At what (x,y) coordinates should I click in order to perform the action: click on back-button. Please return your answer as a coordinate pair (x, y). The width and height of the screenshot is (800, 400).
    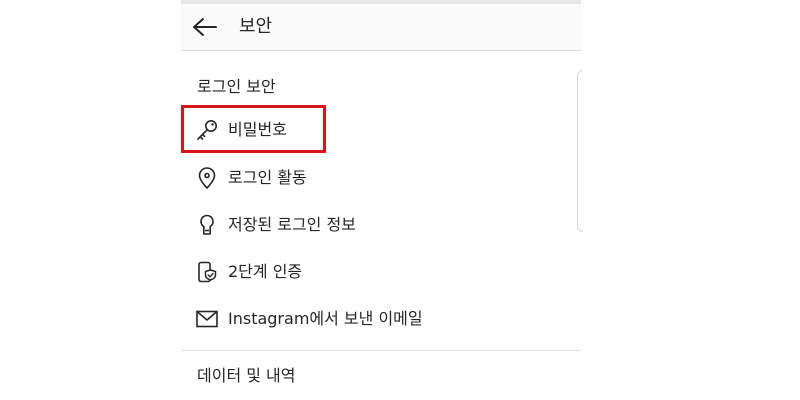
    Looking at the image, I should click on (205, 27).